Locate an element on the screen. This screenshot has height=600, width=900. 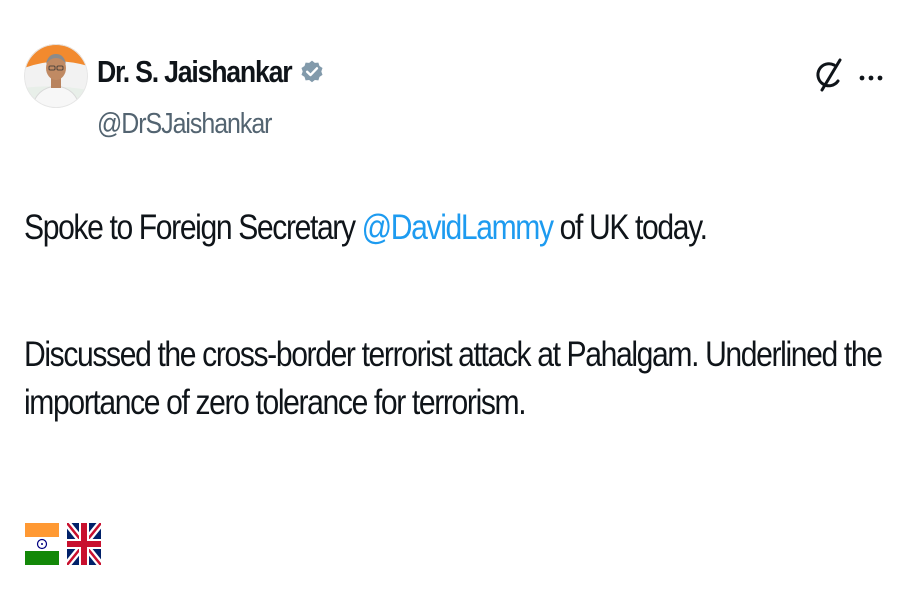
author-display-name: Dr. S. Jaishankar is located at coordinates (195, 72).